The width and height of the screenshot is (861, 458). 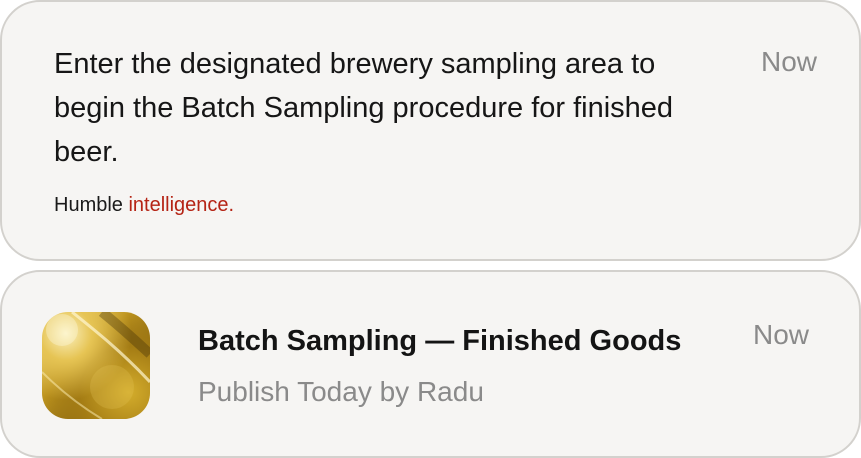 I want to click on tagline-accent: intelligence., so click(x=181, y=205).